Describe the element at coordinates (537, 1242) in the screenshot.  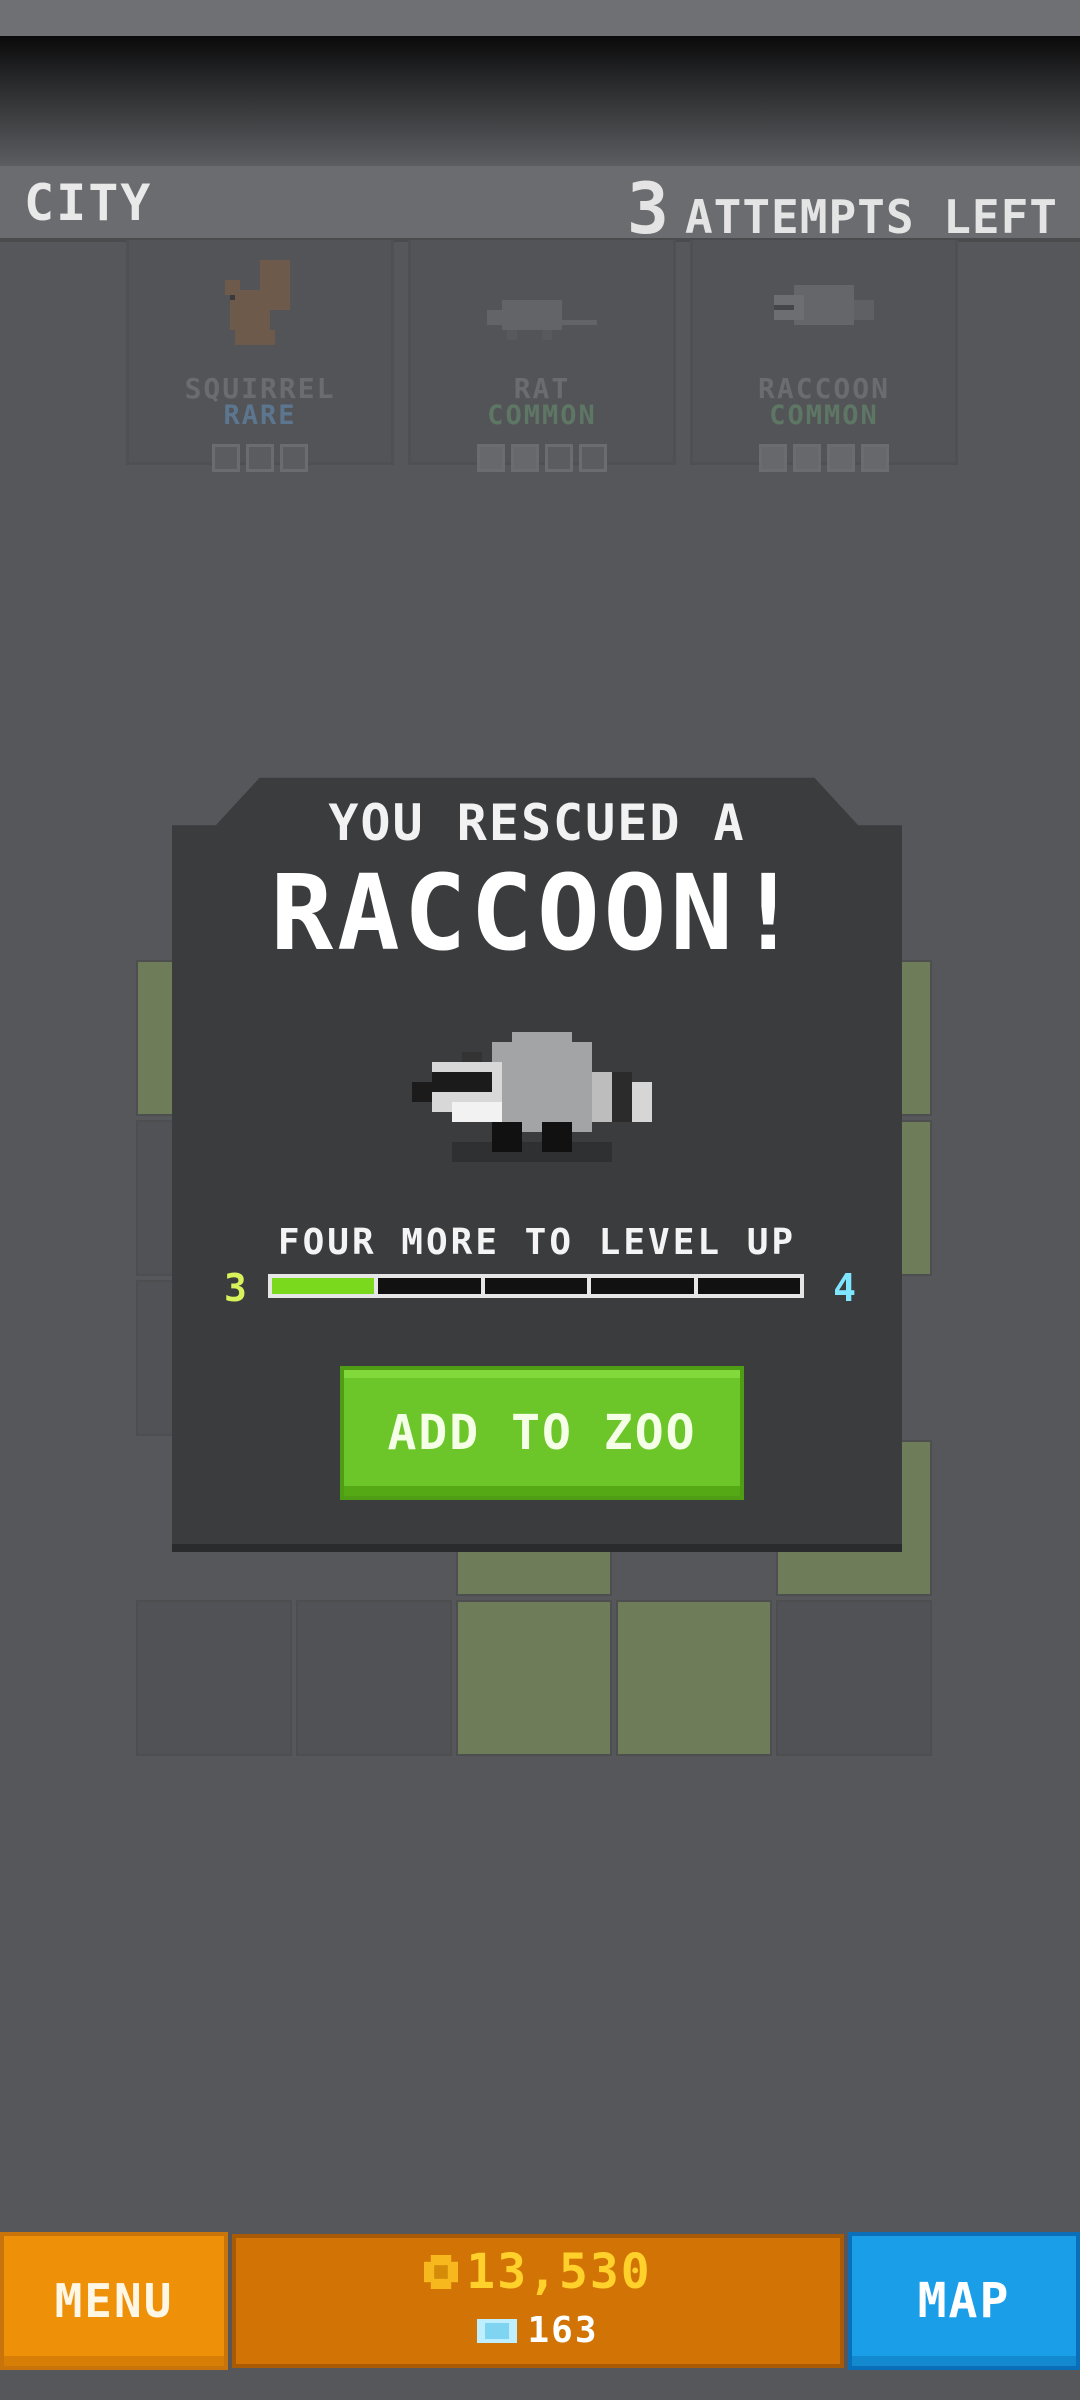
I see `levelup-label: FOUR MORE TO LEVEL UP` at that location.